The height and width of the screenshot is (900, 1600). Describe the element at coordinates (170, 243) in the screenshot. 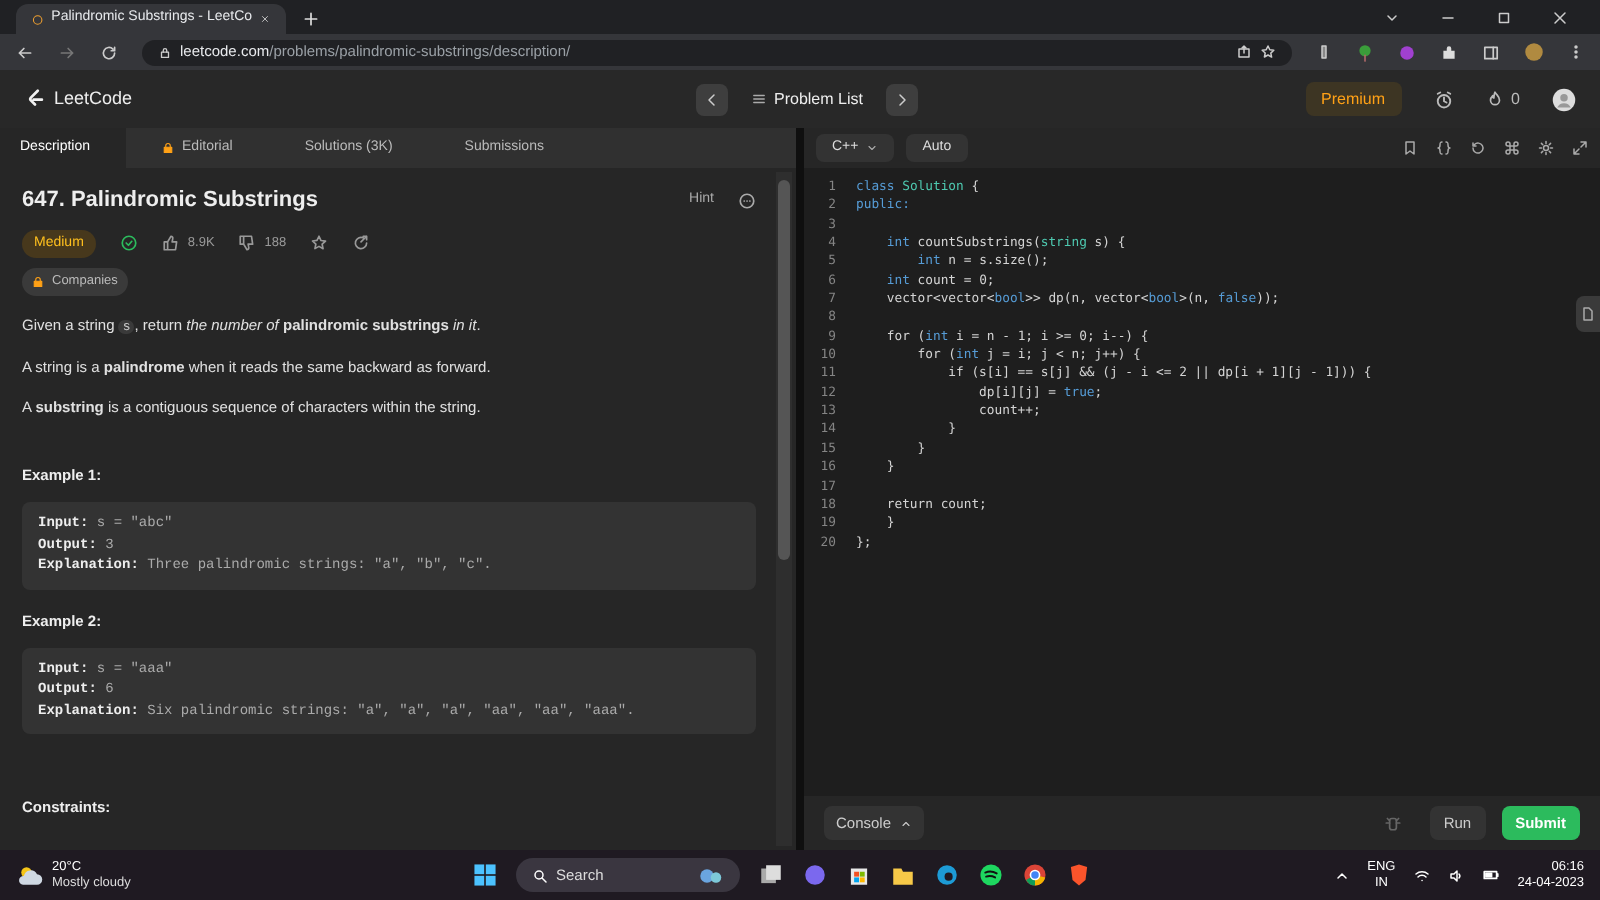

I see `thumbs-up-icon` at that location.